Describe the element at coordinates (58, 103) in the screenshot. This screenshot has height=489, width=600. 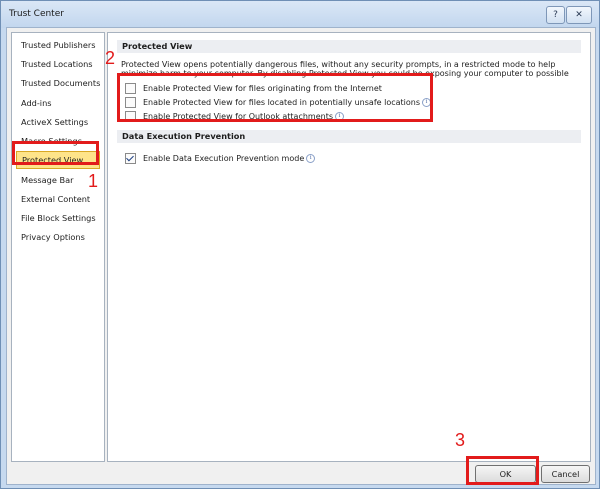
I see `sidebar-item-add-ins: Add-ins` at that location.